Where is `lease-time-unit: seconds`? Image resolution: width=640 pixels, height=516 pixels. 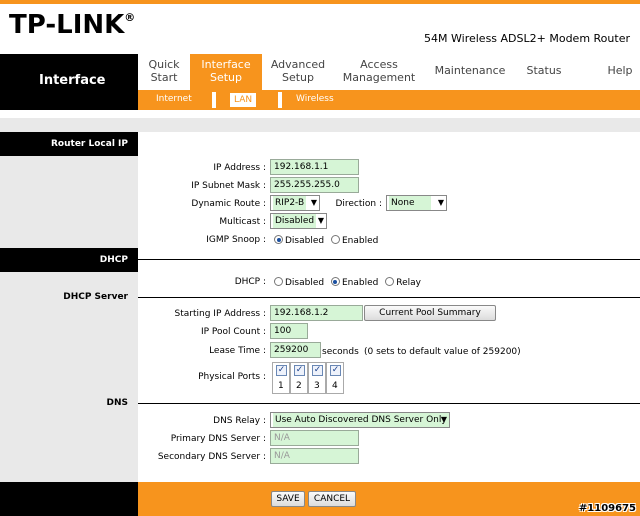
lease-time-unit: seconds is located at coordinates (340, 352).